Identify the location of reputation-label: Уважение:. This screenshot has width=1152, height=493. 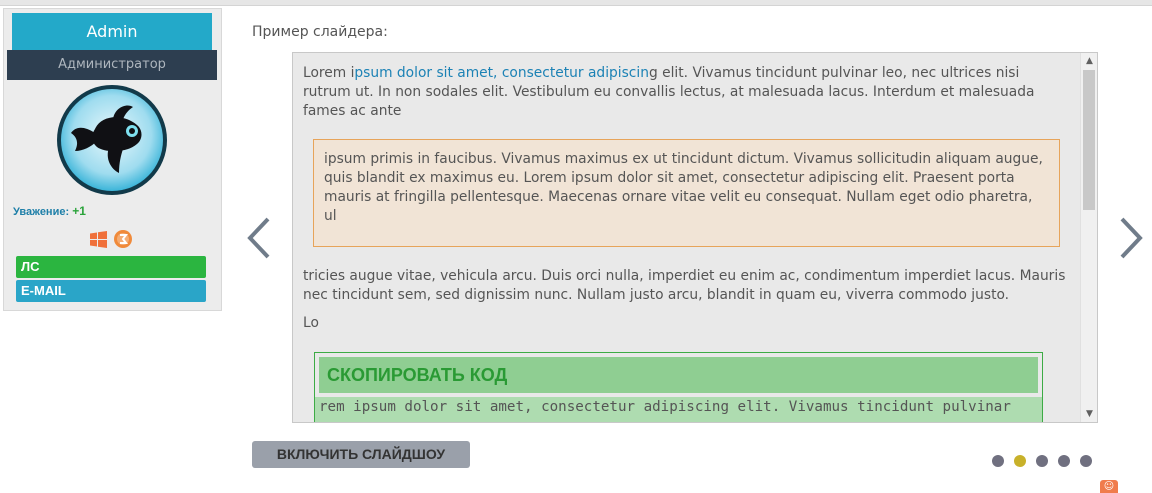
(41, 212).